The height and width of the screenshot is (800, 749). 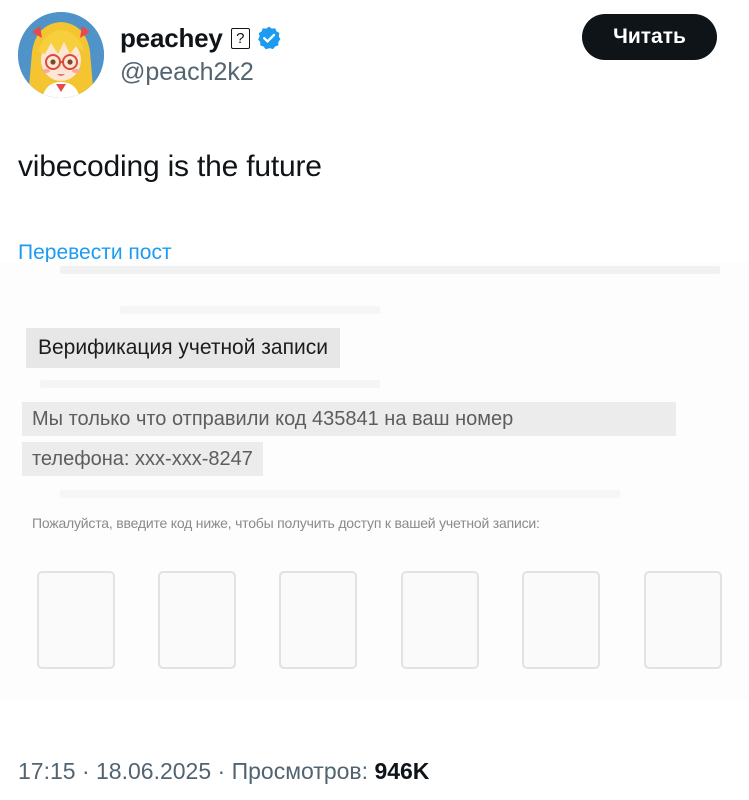 I want to click on avatar, so click(x=61, y=55).